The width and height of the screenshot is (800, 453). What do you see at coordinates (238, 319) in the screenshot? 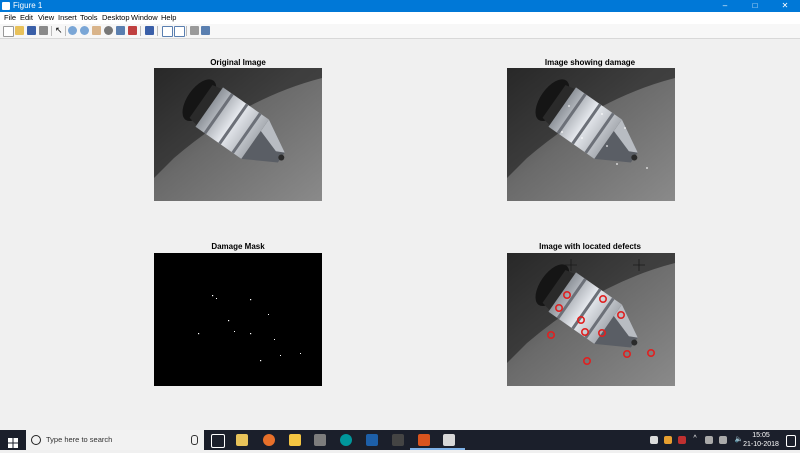
I see `damage-mask-image` at bounding box center [238, 319].